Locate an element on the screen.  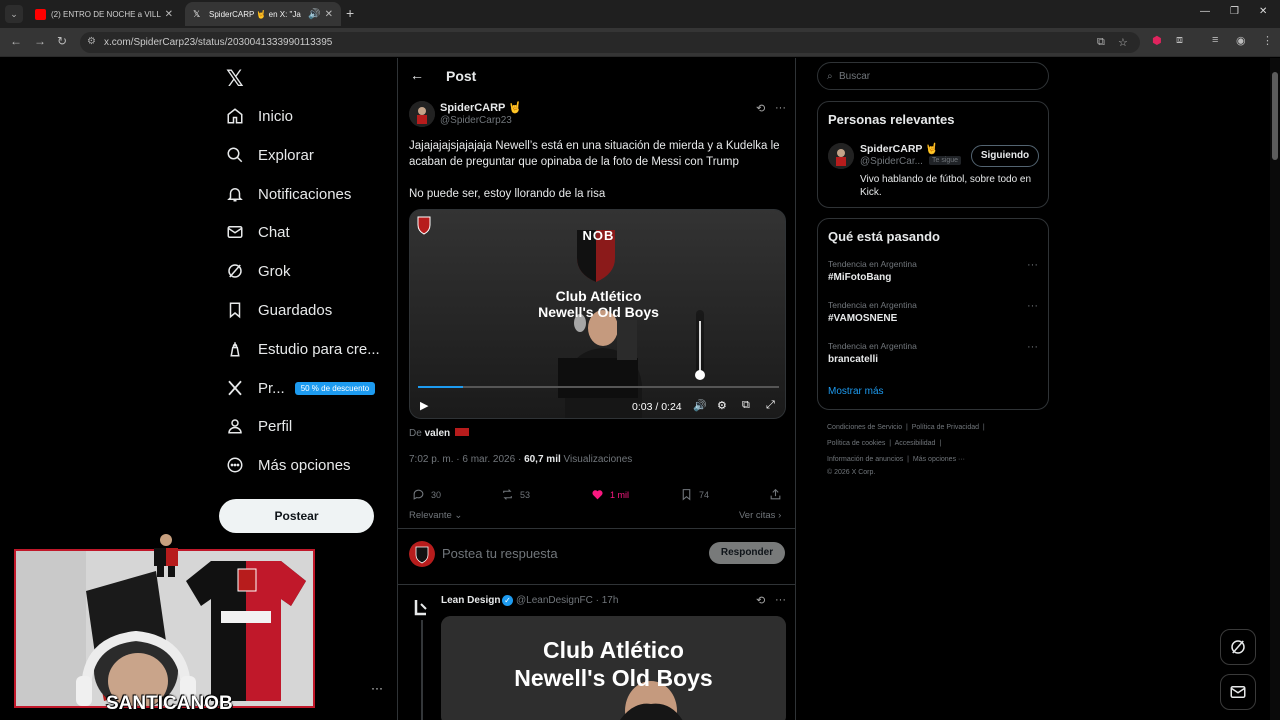
footer-link: Más opciones ··· is located at coordinates (939, 459).